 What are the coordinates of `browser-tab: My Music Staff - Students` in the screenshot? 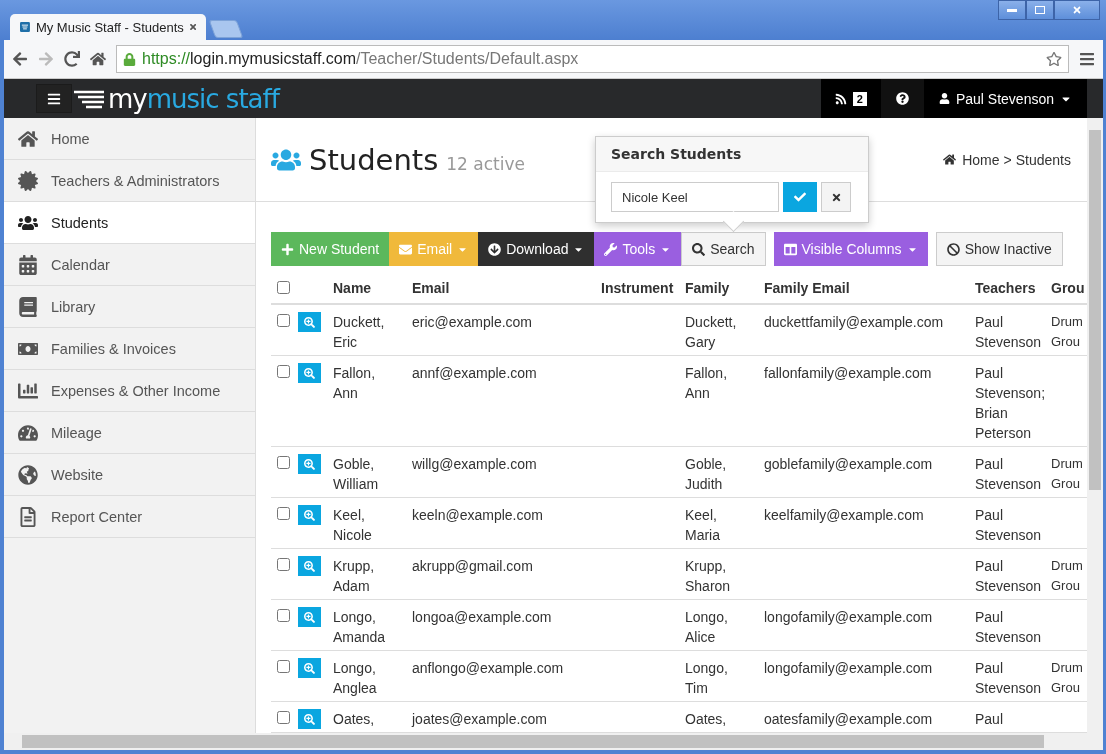 It's located at (108, 27).